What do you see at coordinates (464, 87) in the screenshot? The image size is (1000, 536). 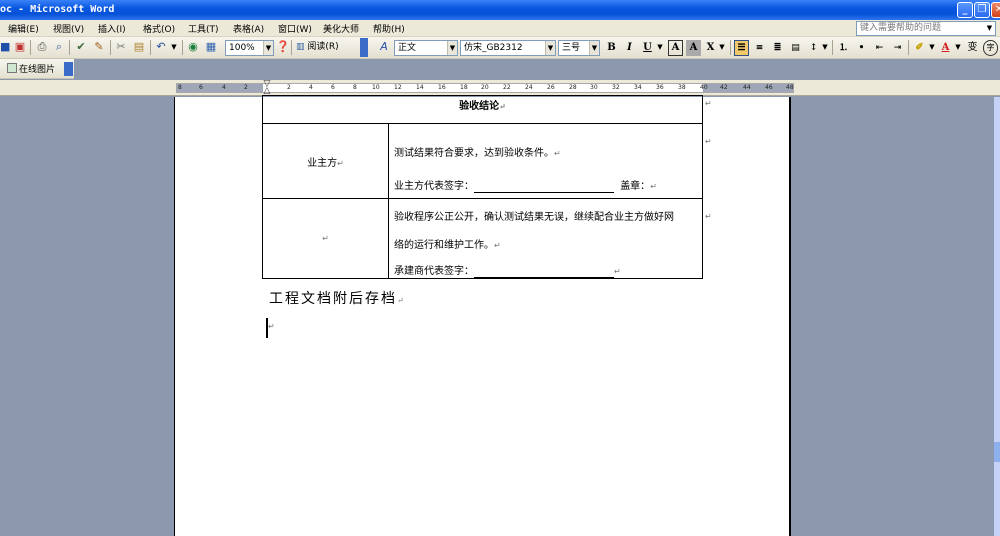 I see `ruler-tick-label: 18` at bounding box center [464, 87].